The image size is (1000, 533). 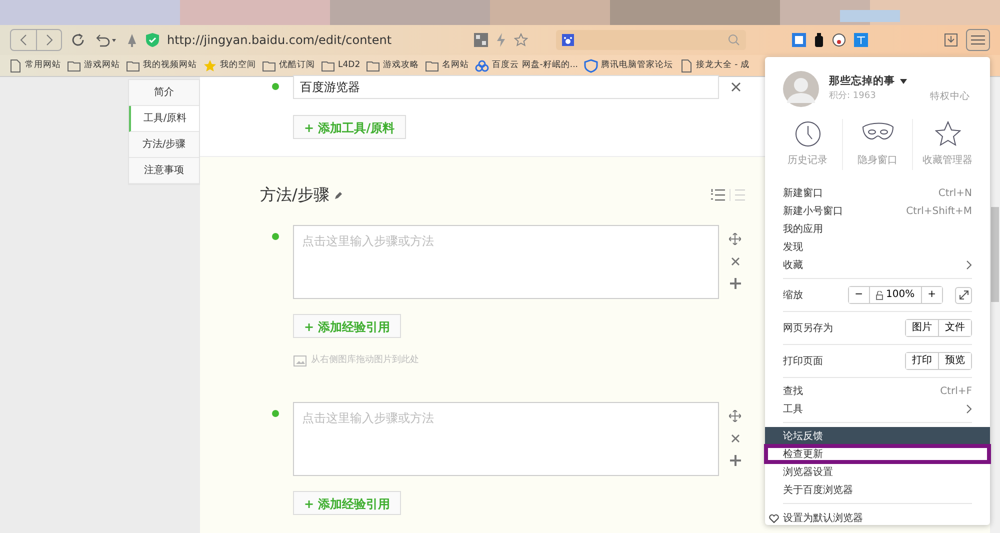 I want to click on set-default-link: 设置为默认浏览器, so click(x=877, y=518).